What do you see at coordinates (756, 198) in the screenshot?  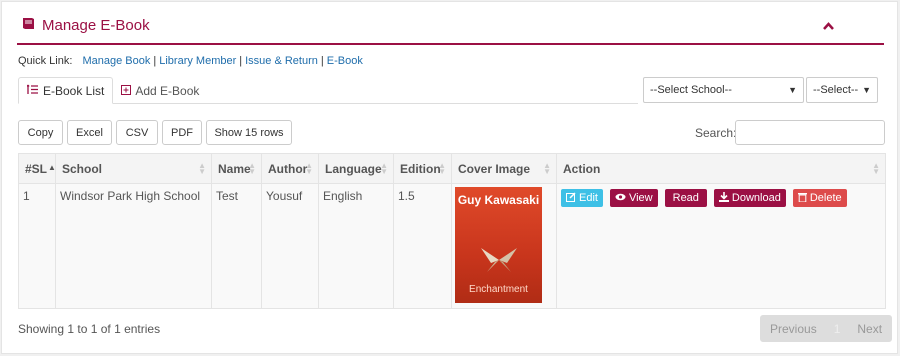 I see `download-button-label: Download` at bounding box center [756, 198].